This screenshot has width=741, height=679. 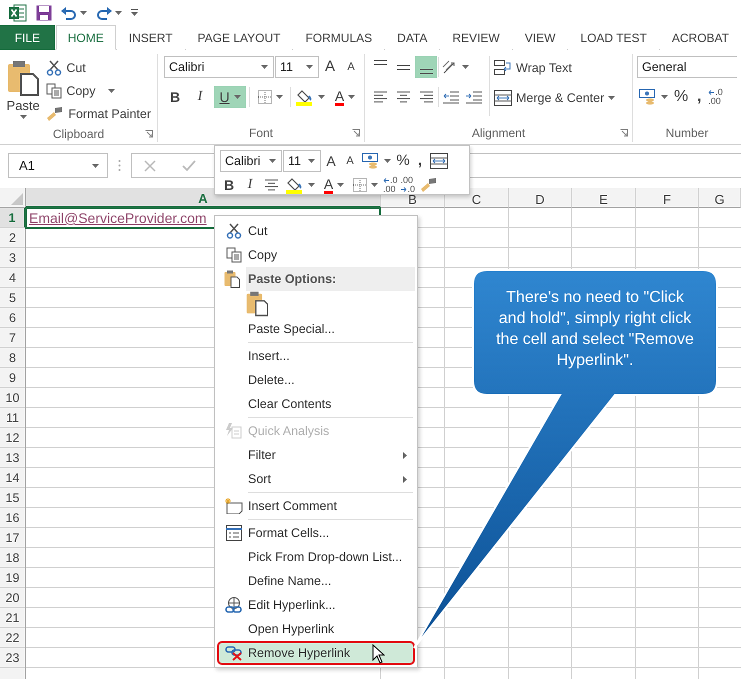 I want to click on currency-icon, so click(x=648, y=97).